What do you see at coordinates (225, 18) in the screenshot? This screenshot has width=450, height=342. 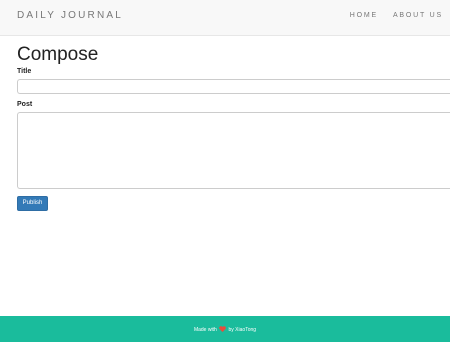 I see `navbar: DAILY JOURNAL HOME ABOUT US` at bounding box center [225, 18].